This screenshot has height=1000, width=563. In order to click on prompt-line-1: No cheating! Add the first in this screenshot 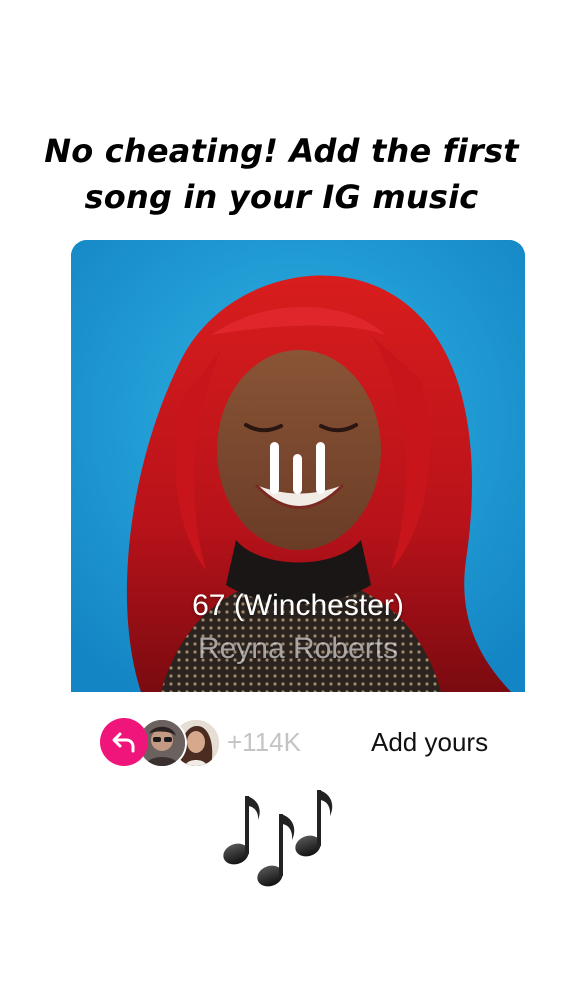, I will do `click(281, 151)`.